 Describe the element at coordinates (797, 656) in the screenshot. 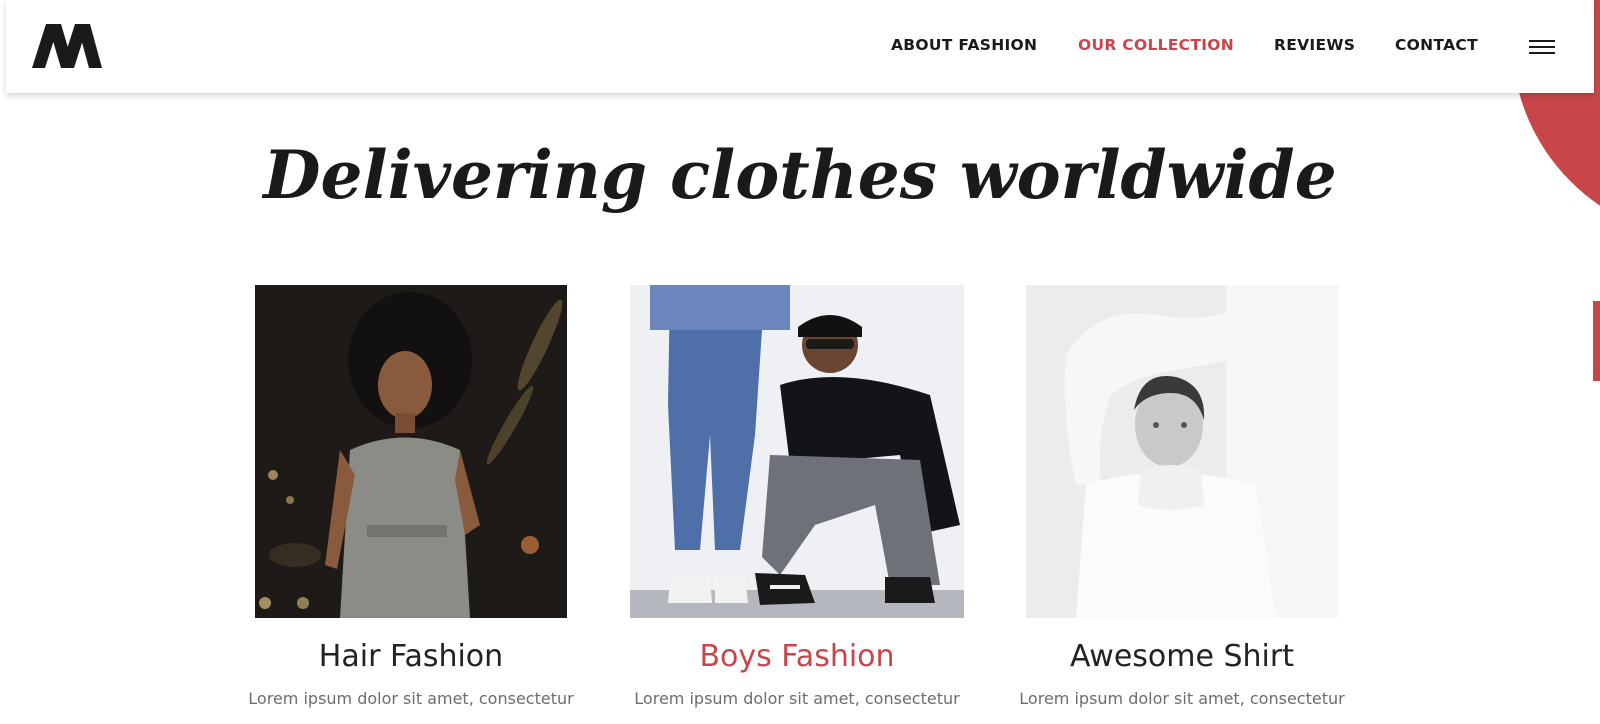

I see `card-title: Boys Fashion` at that location.